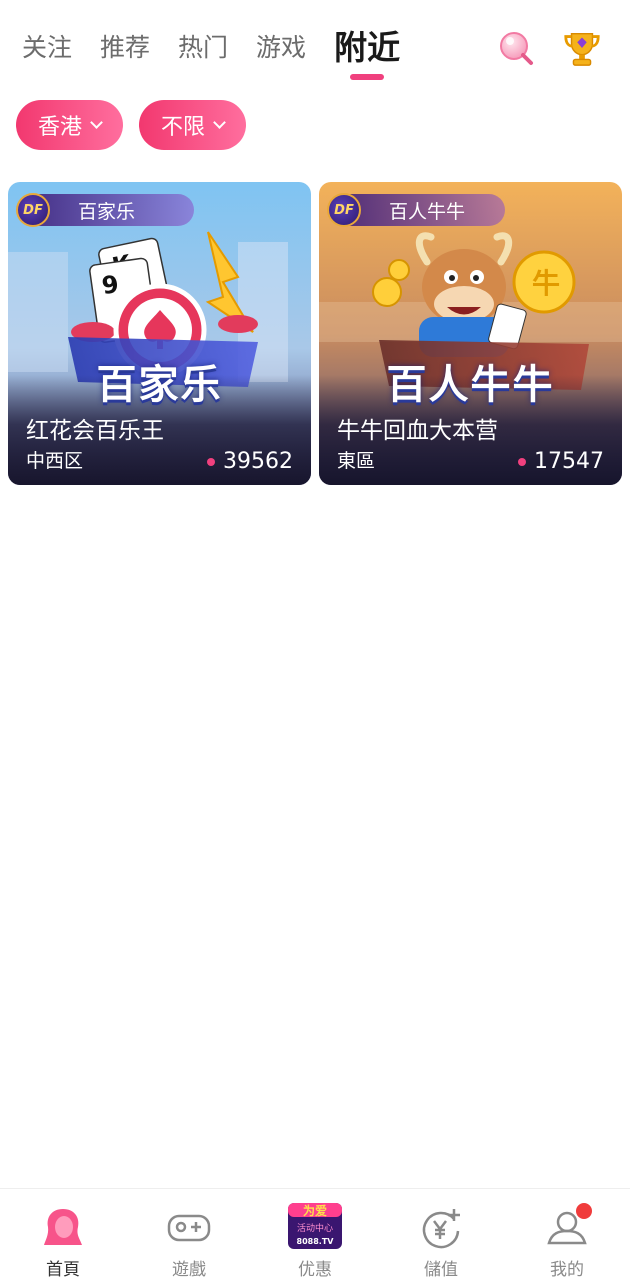 The width and height of the screenshot is (630, 1280). I want to click on viewer-count: 39562, so click(250, 461).